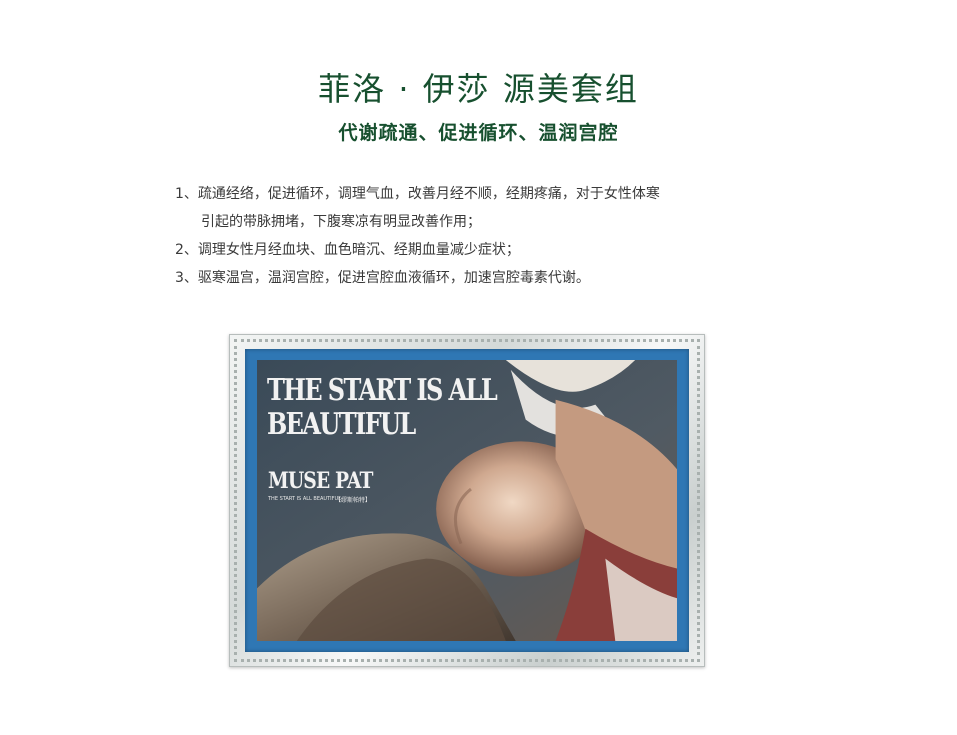  What do you see at coordinates (341, 424) in the screenshot?
I see `headline-line-2: BEAUTIFUL` at bounding box center [341, 424].